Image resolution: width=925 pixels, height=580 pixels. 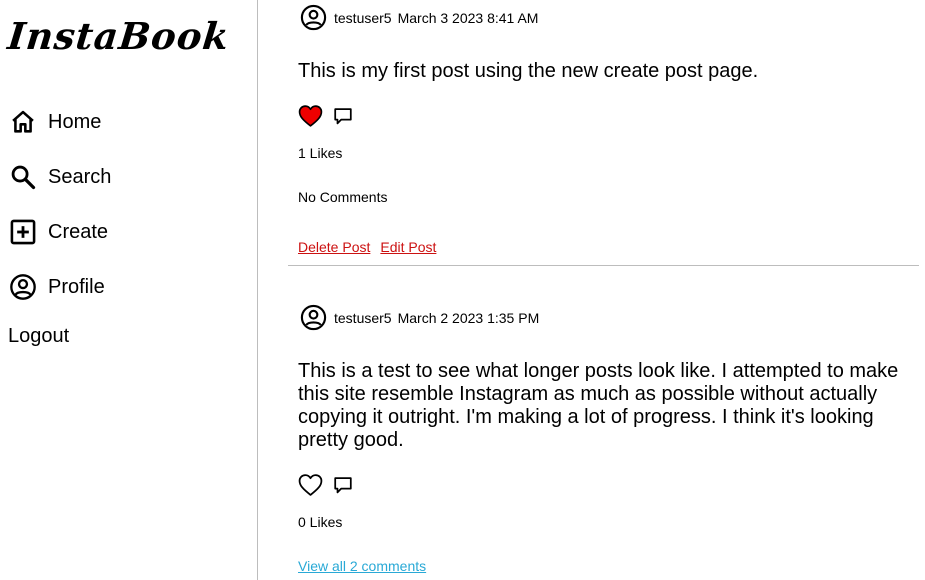 What do you see at coordinates (320, 522) in the screenshot?
I see `like-count: 0 Likes` at bounding box center [320, 522].